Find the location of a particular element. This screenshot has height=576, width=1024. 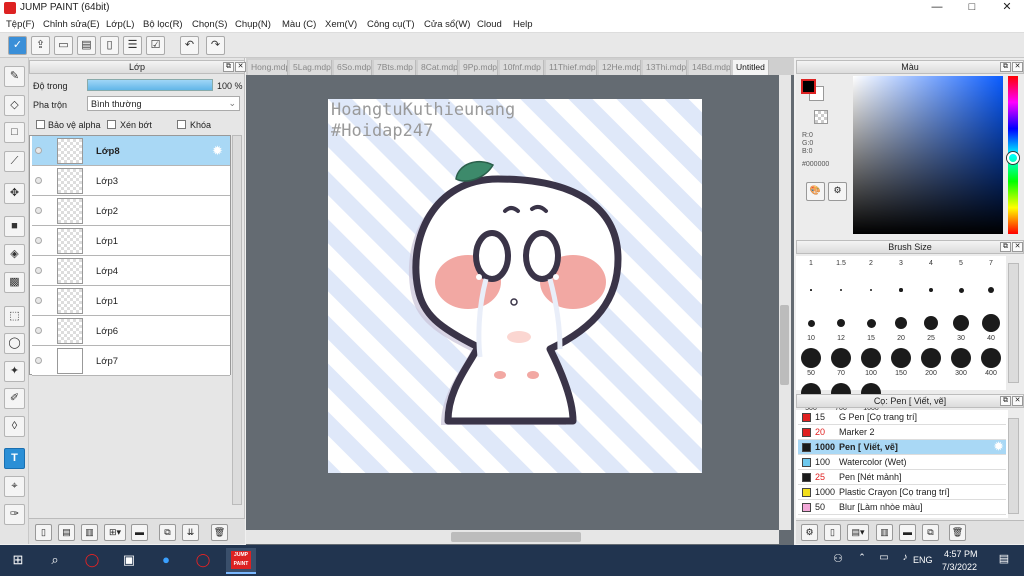

merge-layer-icon: ⇊ is located at coordinates (190, 532).